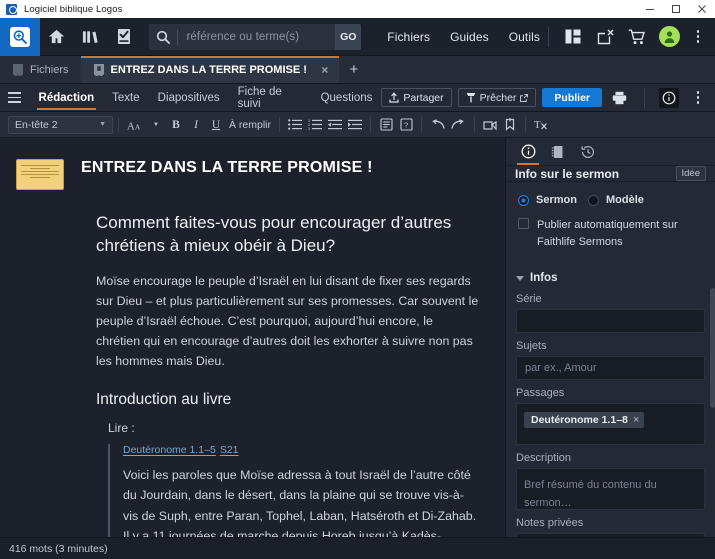  Describe the element at coordinates (580, 241) in the screenshot. I see `autopublish-label-line2: Faithlife Sermons` at that location.